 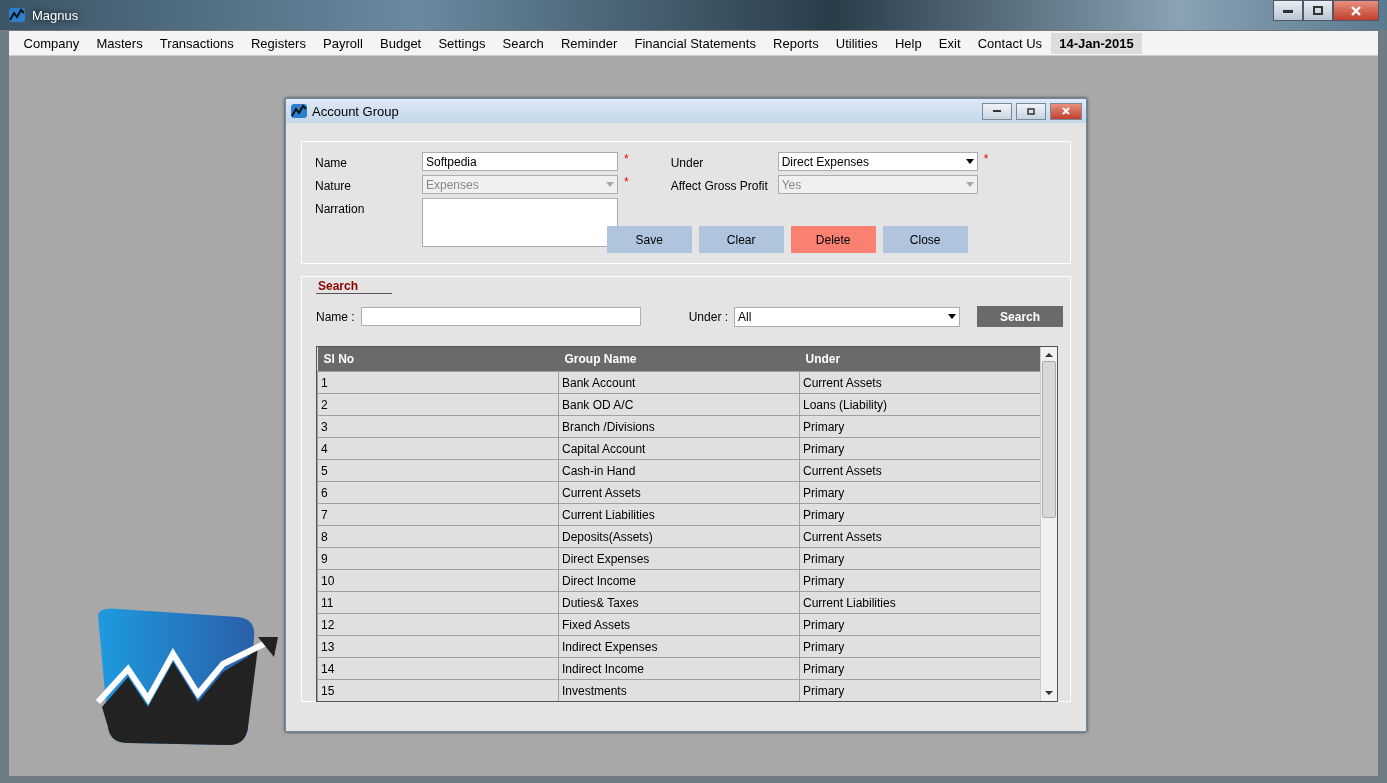 I want to click on table-cell: Direct Income, so click(x=679, y=580).